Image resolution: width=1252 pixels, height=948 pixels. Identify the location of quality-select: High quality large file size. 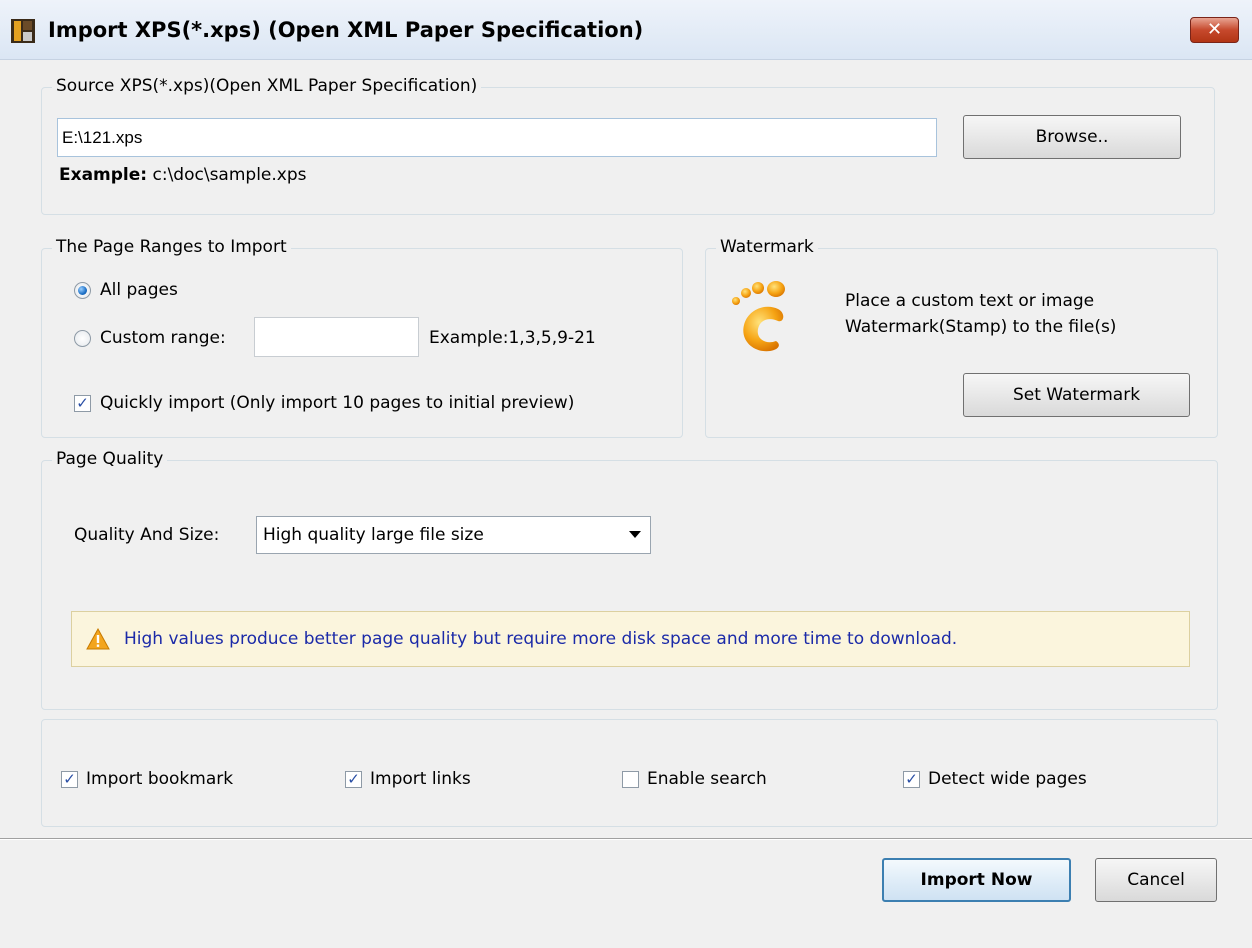
(453, 535).